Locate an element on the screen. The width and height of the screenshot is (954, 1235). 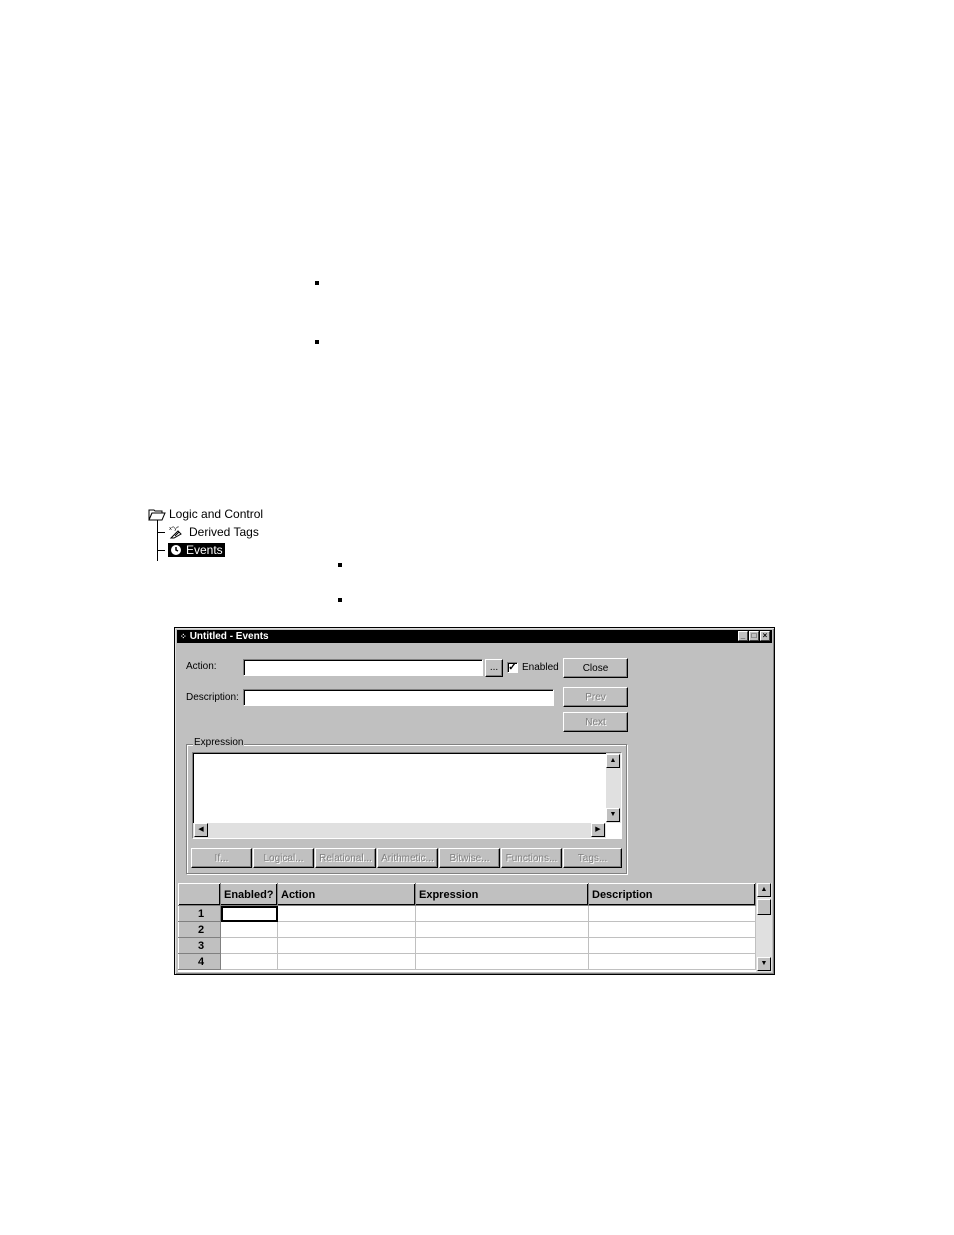
table-row: 1 is located at coordinates (467, 913).